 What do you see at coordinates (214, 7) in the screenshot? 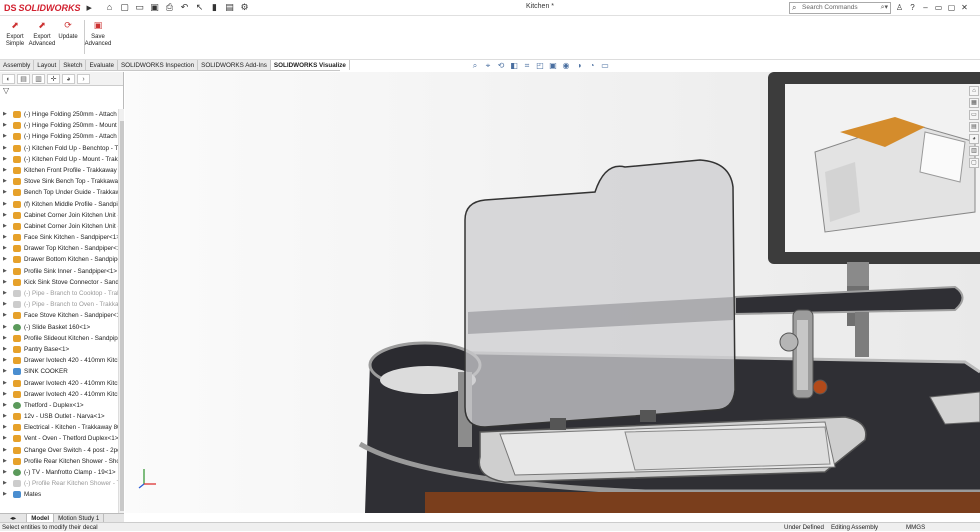
I see `rebuild-icon: ▮` at bounding box center [214, 7].